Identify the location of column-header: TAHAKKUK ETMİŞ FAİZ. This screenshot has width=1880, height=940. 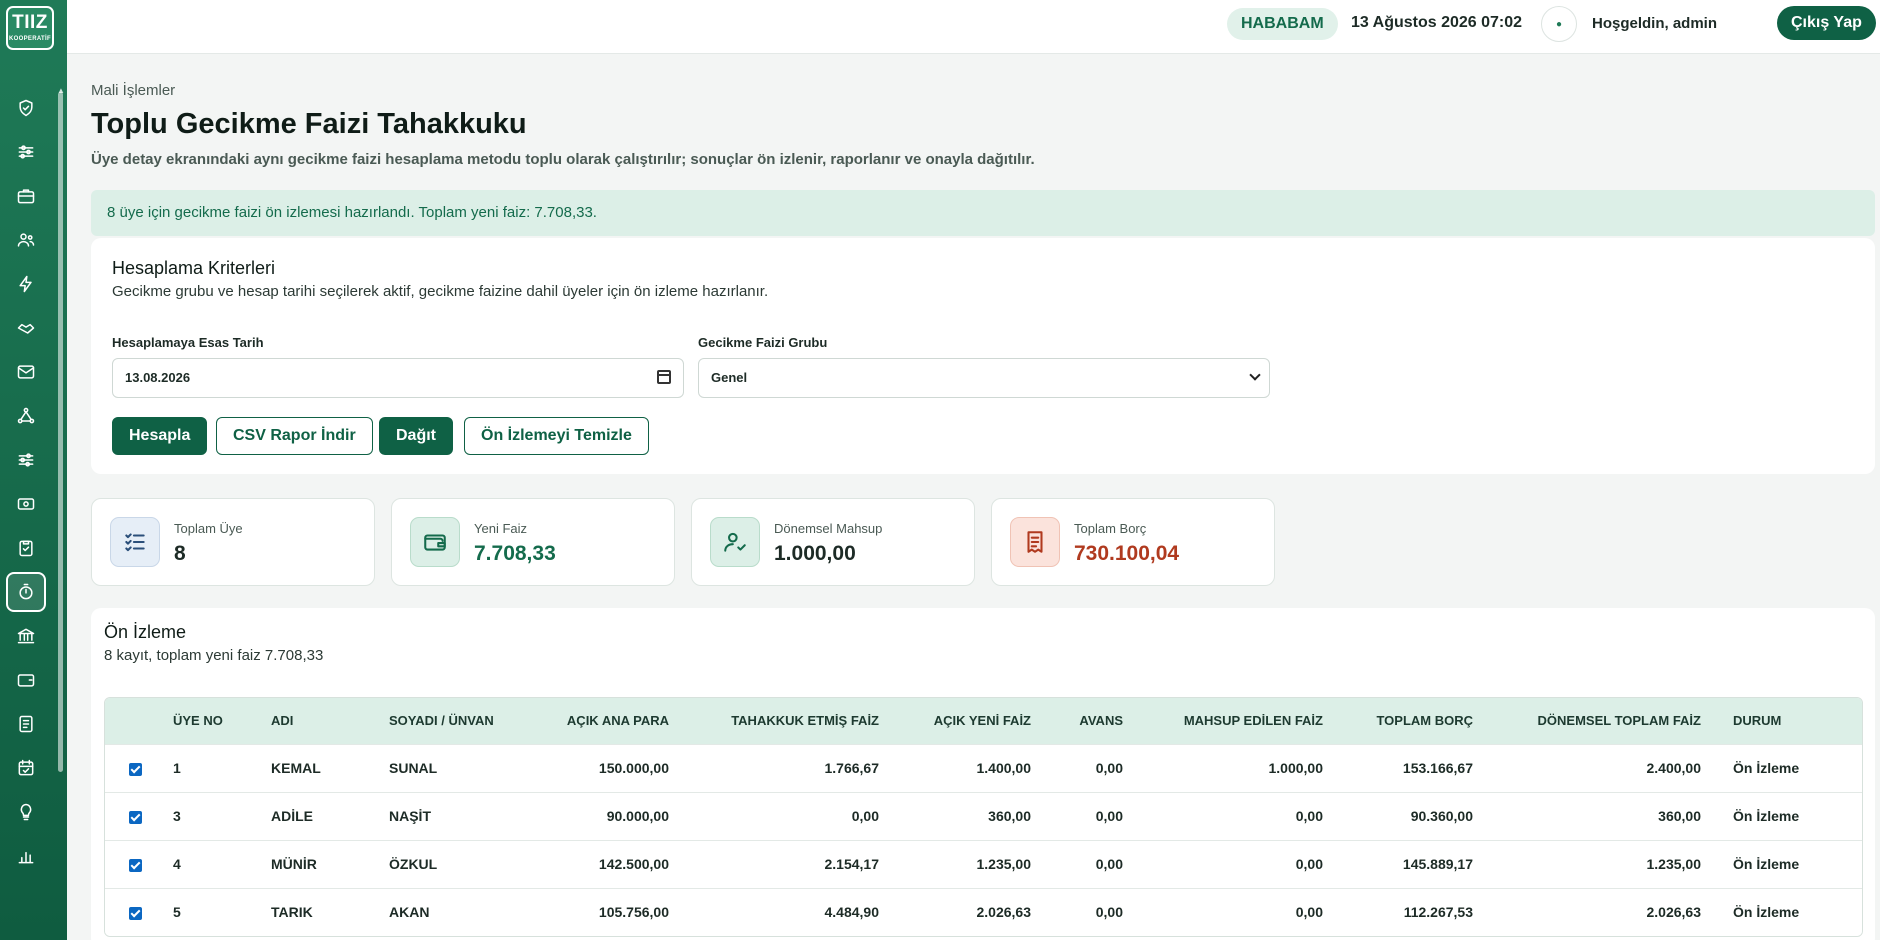
(782, 721).